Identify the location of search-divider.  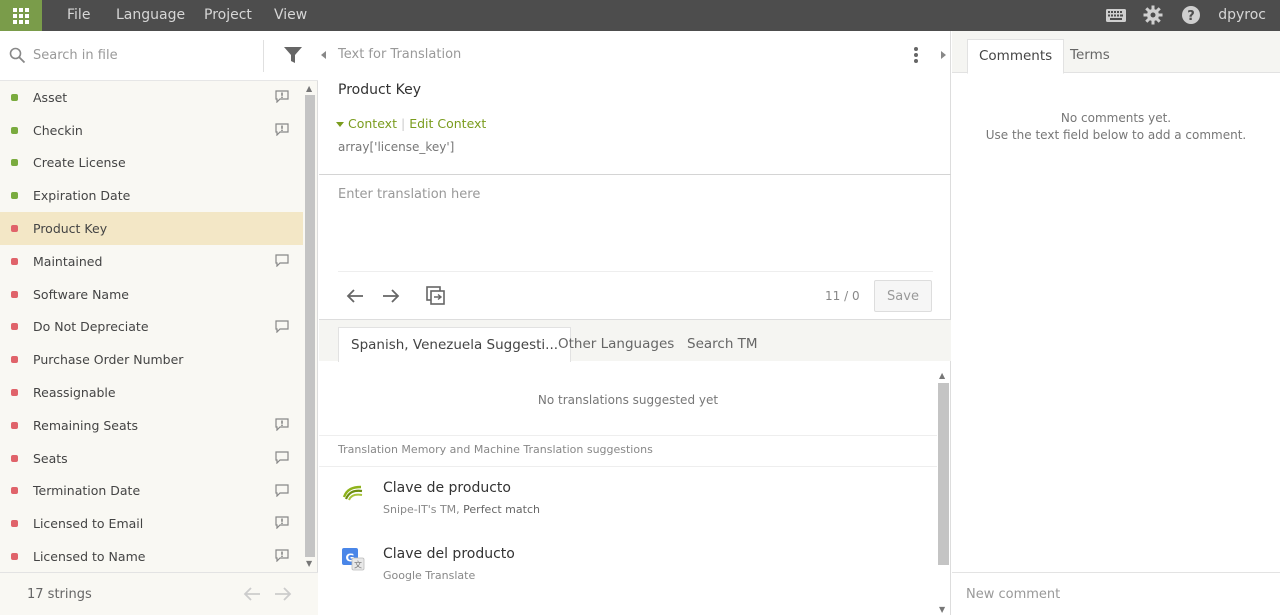
(263, 56).